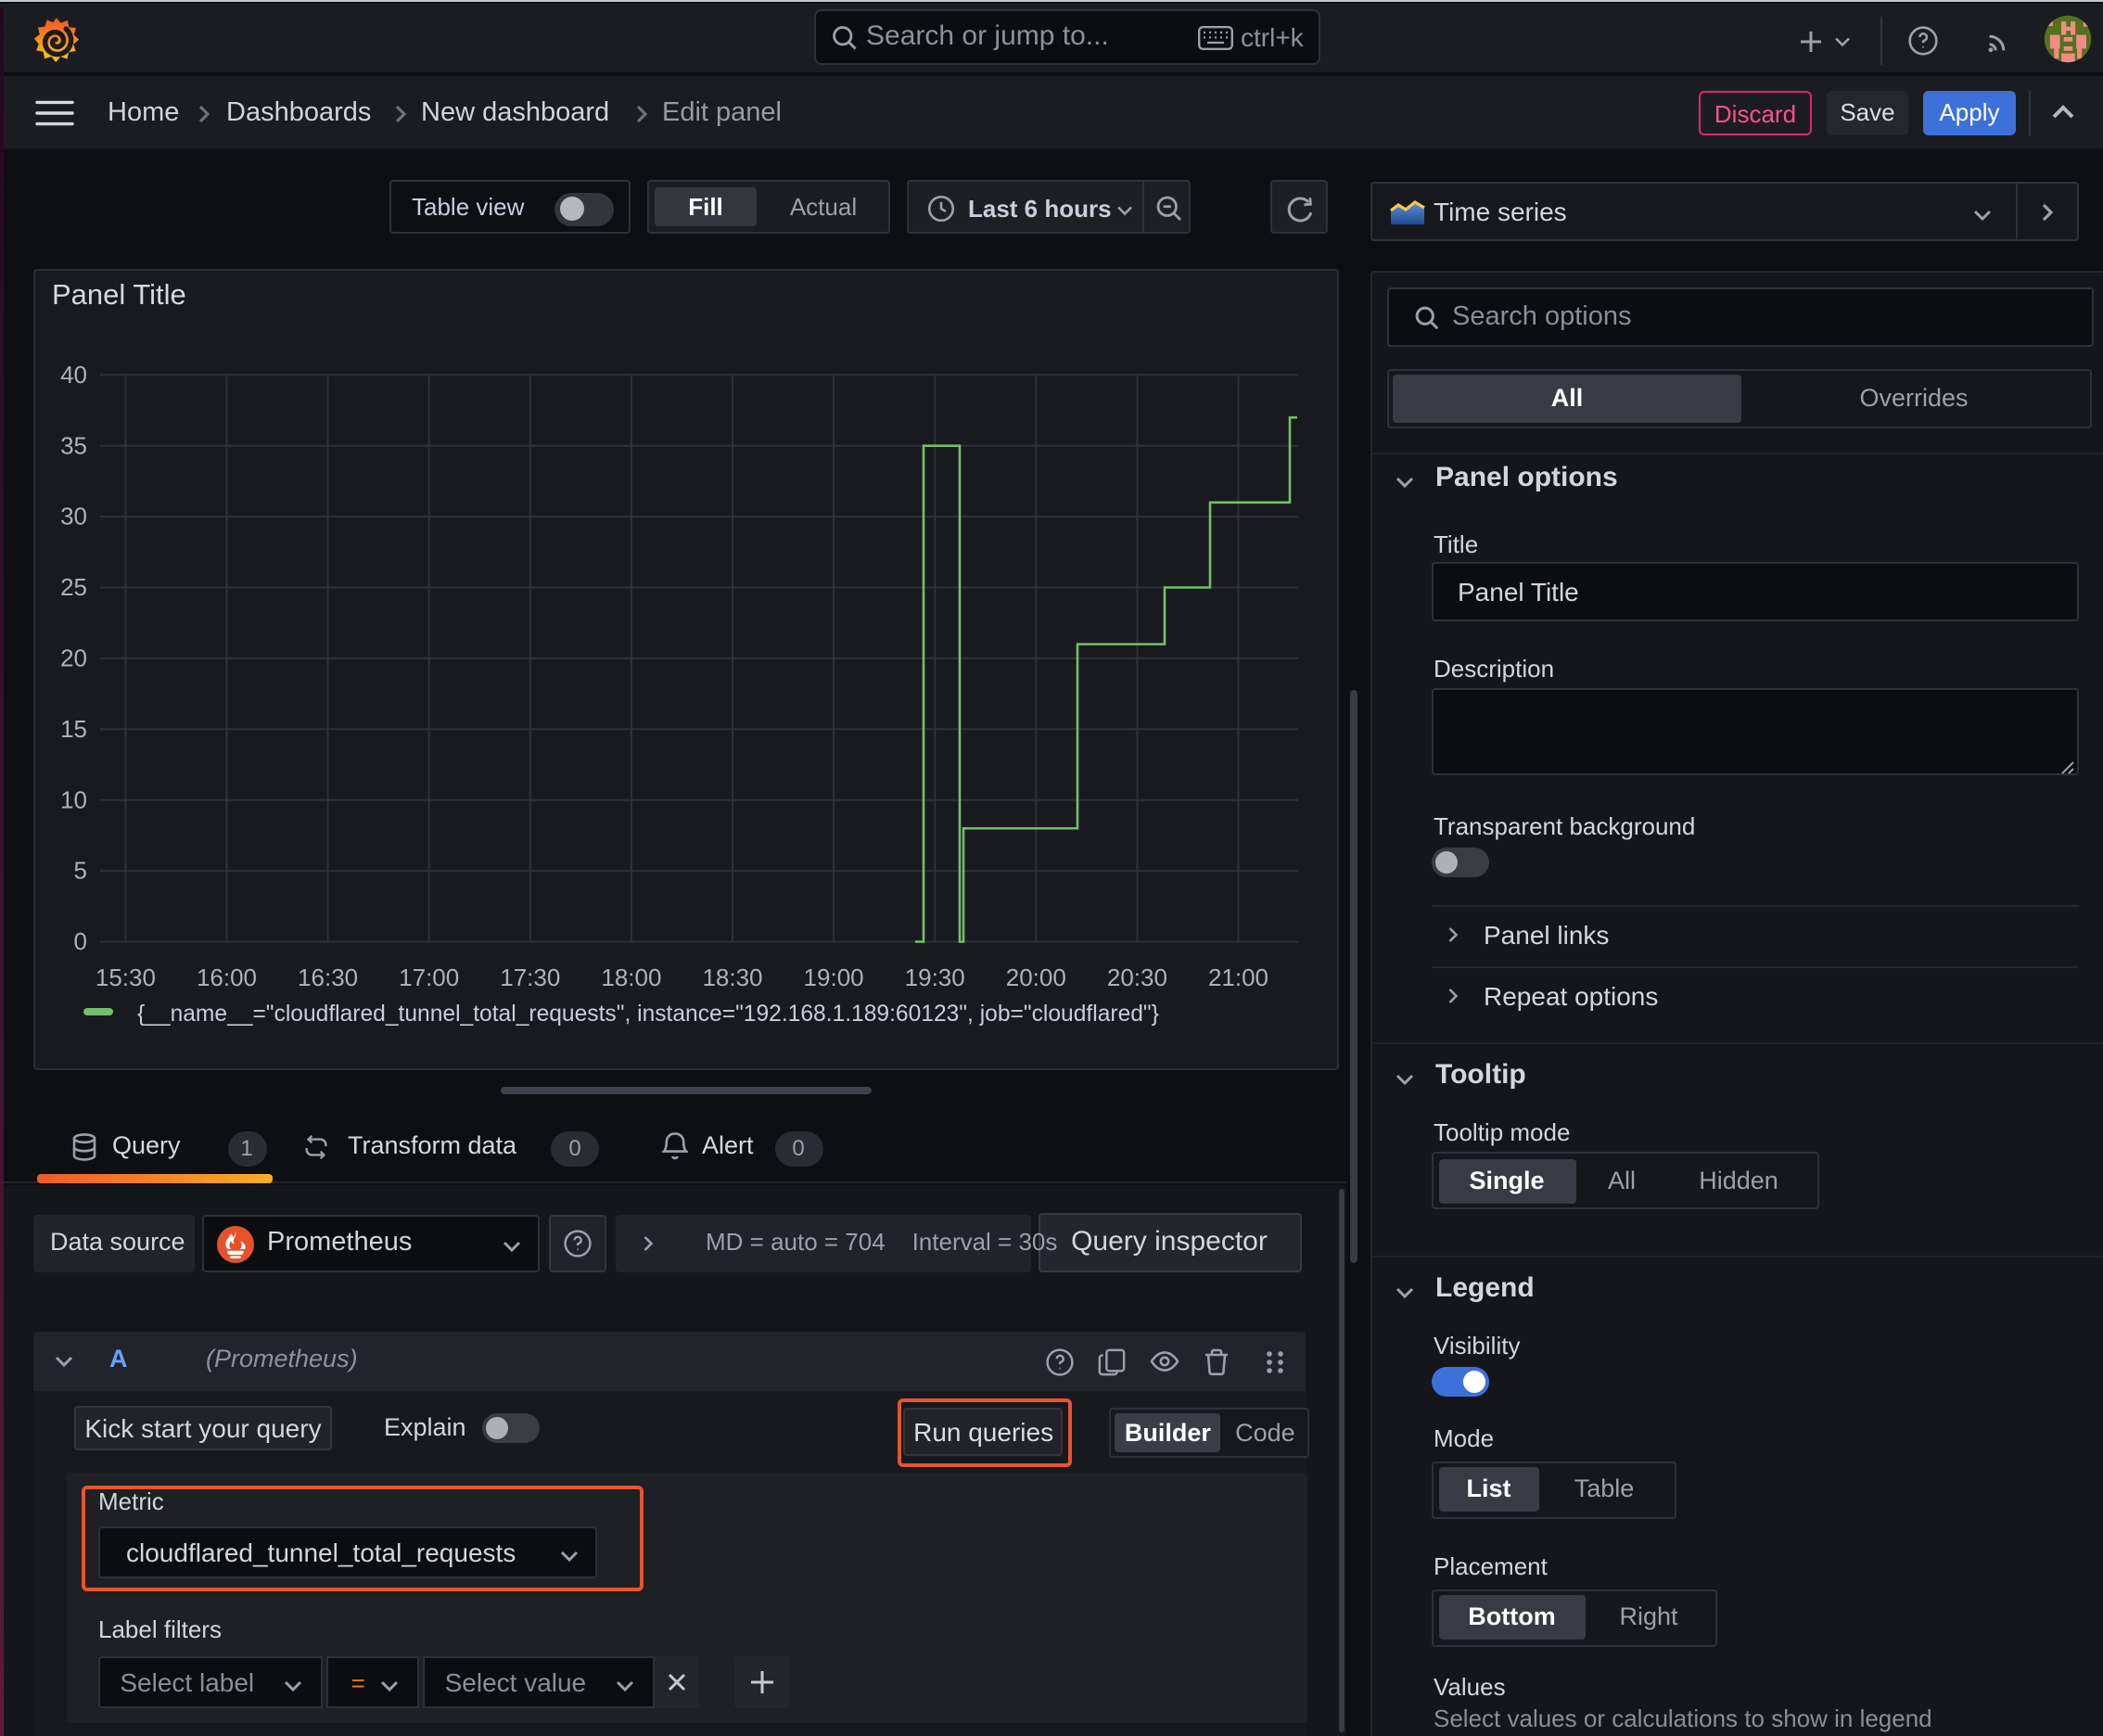 This screenshot has height=1736, width=2103. I want to click on svg-text: 5, so click(80, 871).